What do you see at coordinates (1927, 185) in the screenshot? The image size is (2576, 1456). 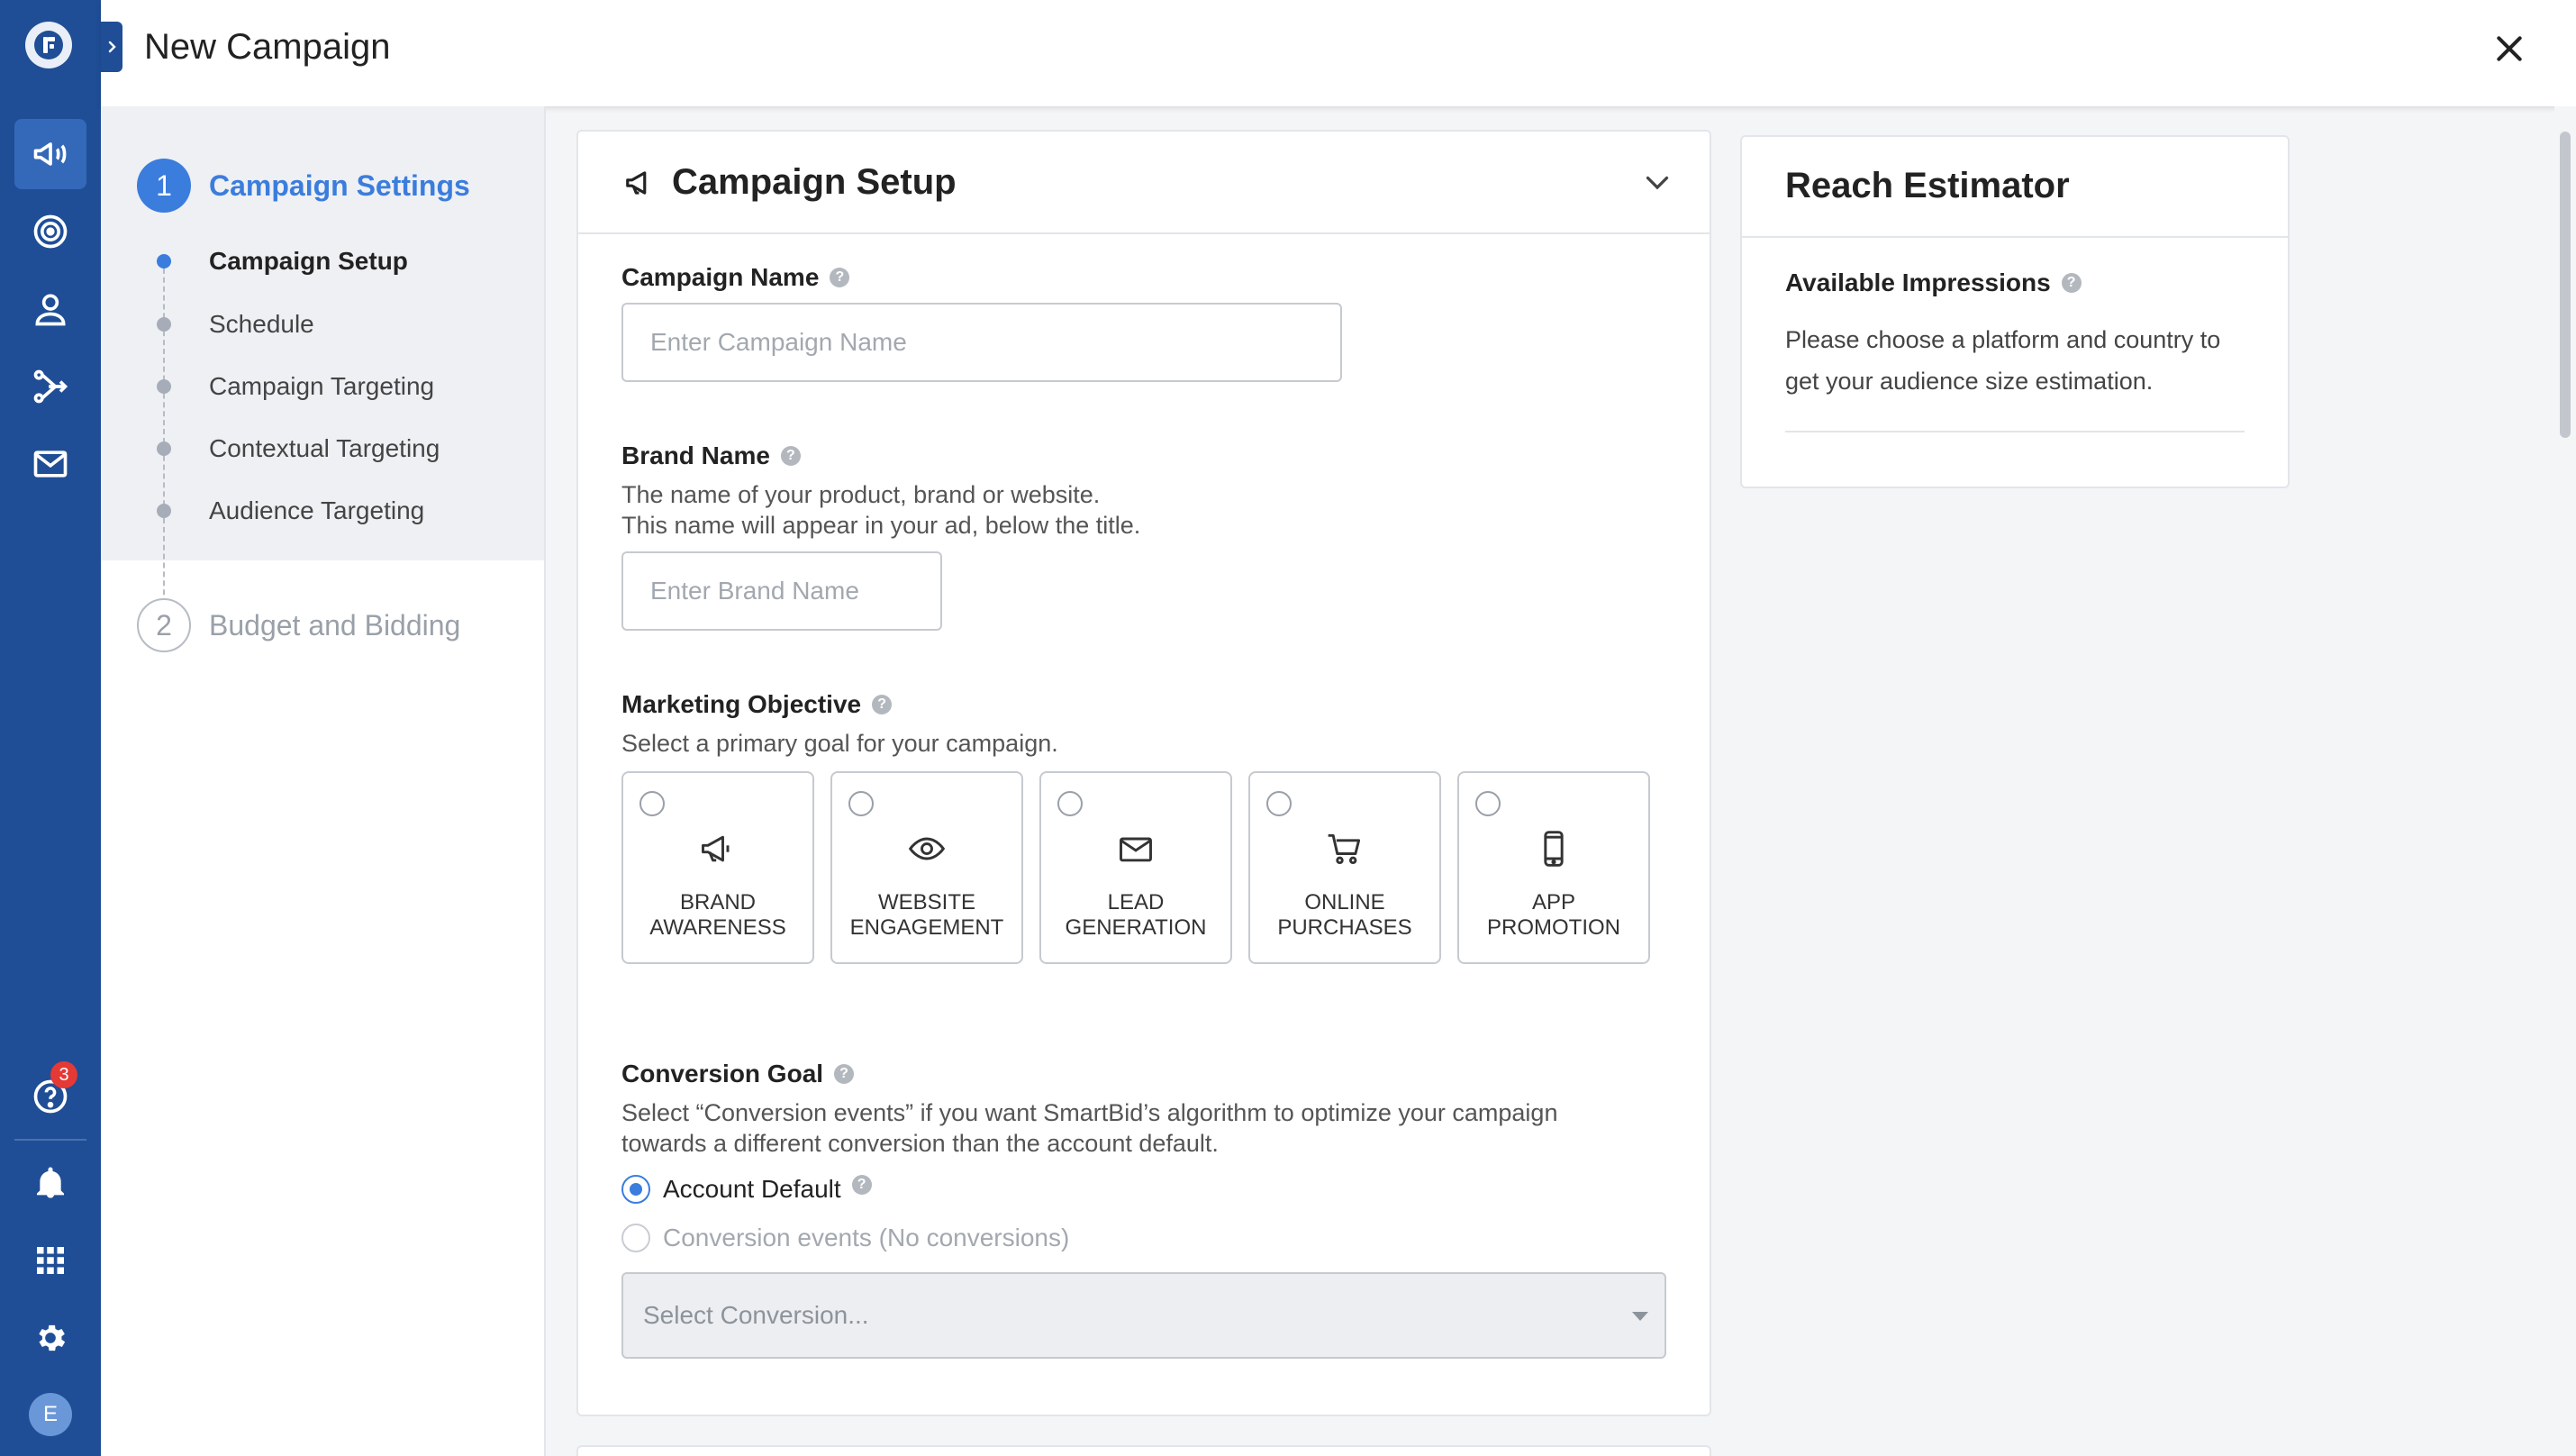 I see `reach-estimator-title: Reach Estimator` at bounding box center [1927, 185].